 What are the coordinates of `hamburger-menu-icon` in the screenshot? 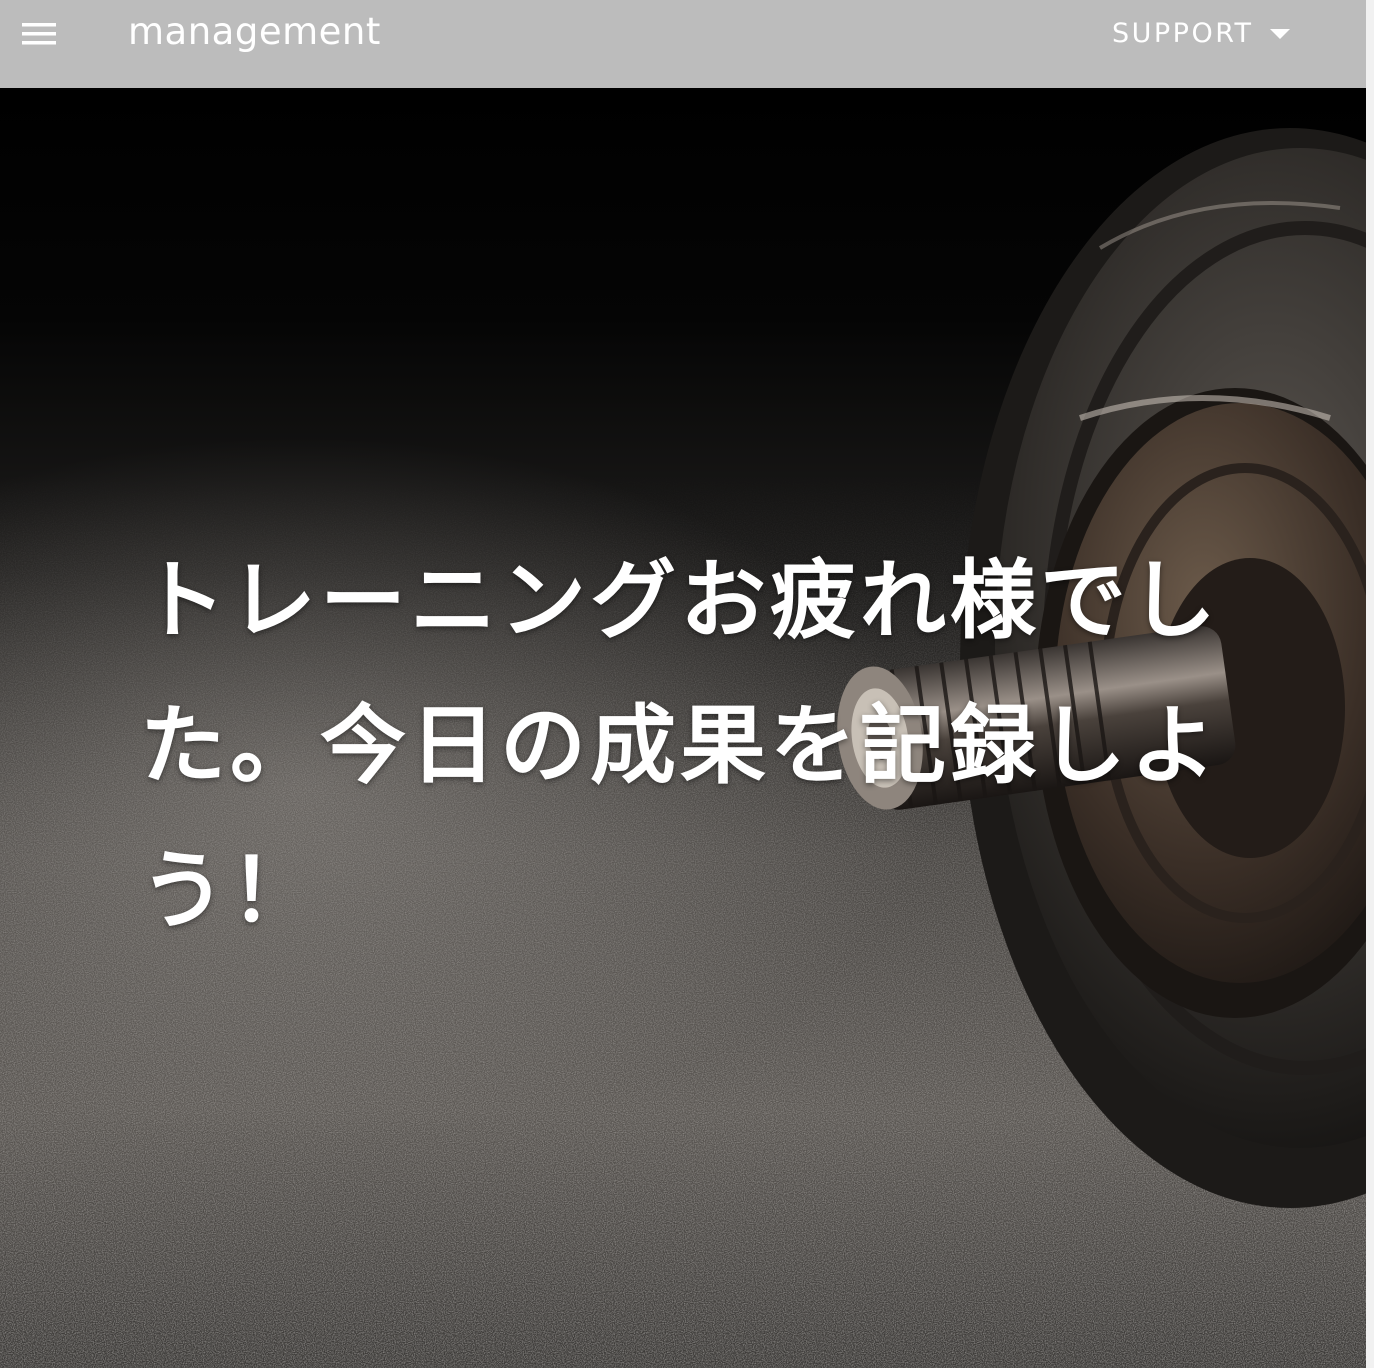 It's located at (39, 34).